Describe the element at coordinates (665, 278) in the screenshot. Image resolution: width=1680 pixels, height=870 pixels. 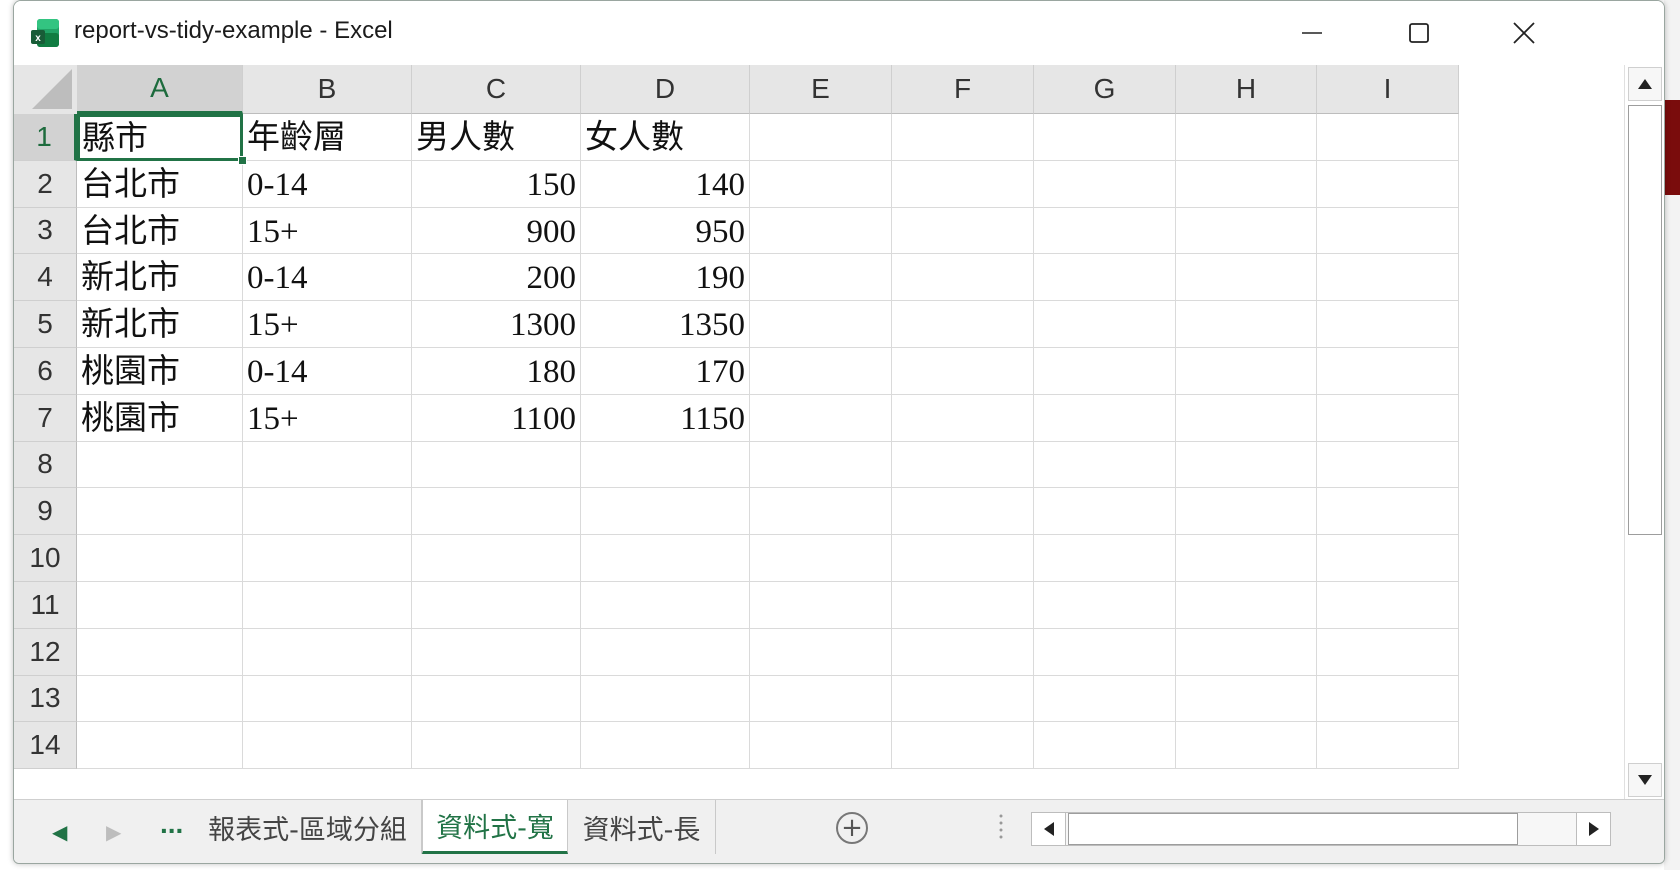
I see `cell-d4: 190` at that location.